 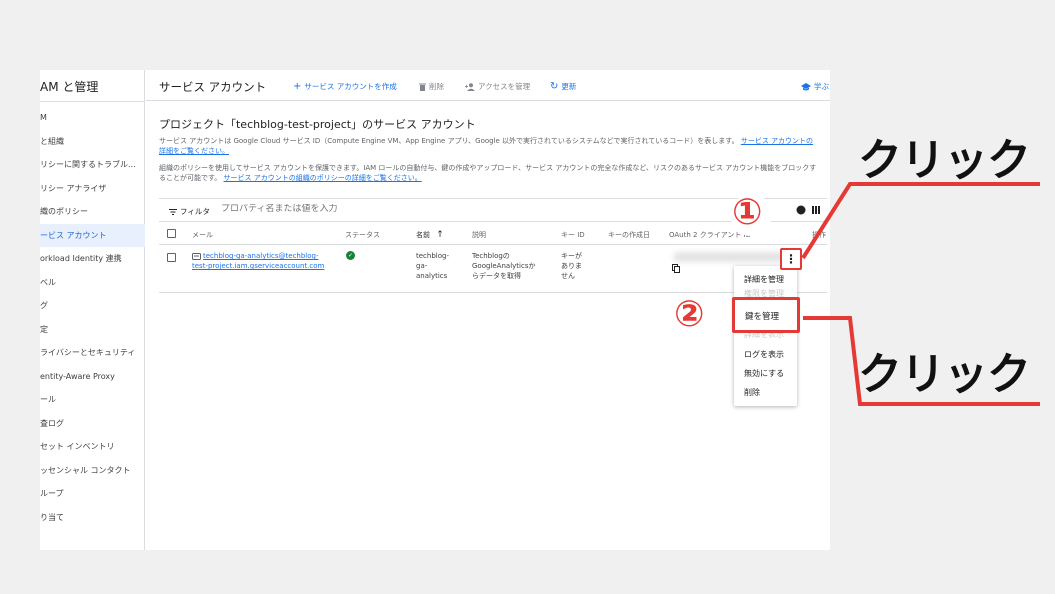 What do you see at coordinates (569, 86) in the screenshot?
I see `refresh-label: 更新` at bounding box center [569, 86].